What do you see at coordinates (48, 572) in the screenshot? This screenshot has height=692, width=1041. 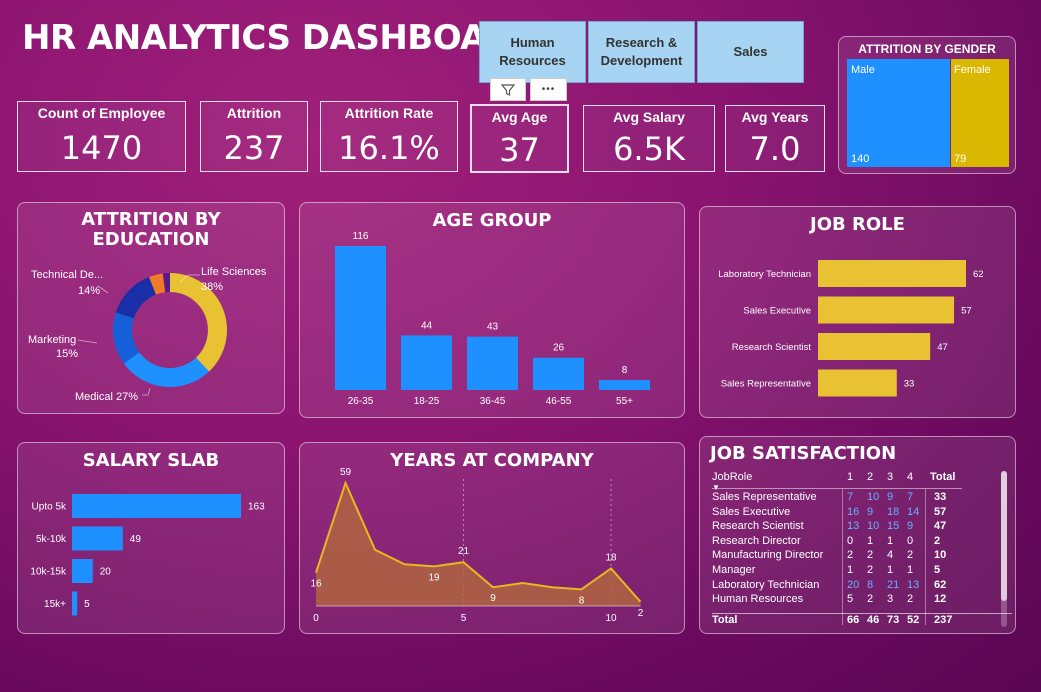 I see `tick-label: 10k-15k` at bounding box center [48, 572].